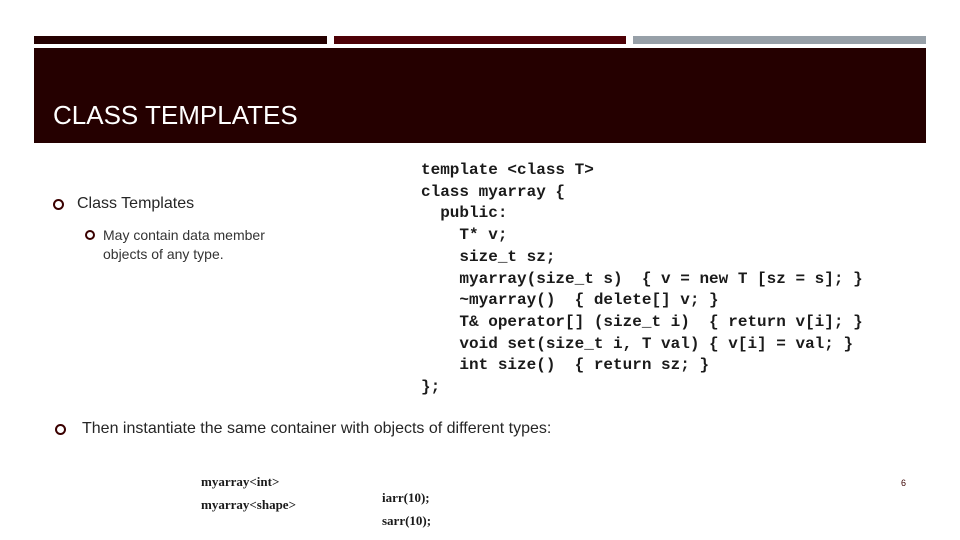  I want to click on code-line: size_t sz;, so click(488, 256).